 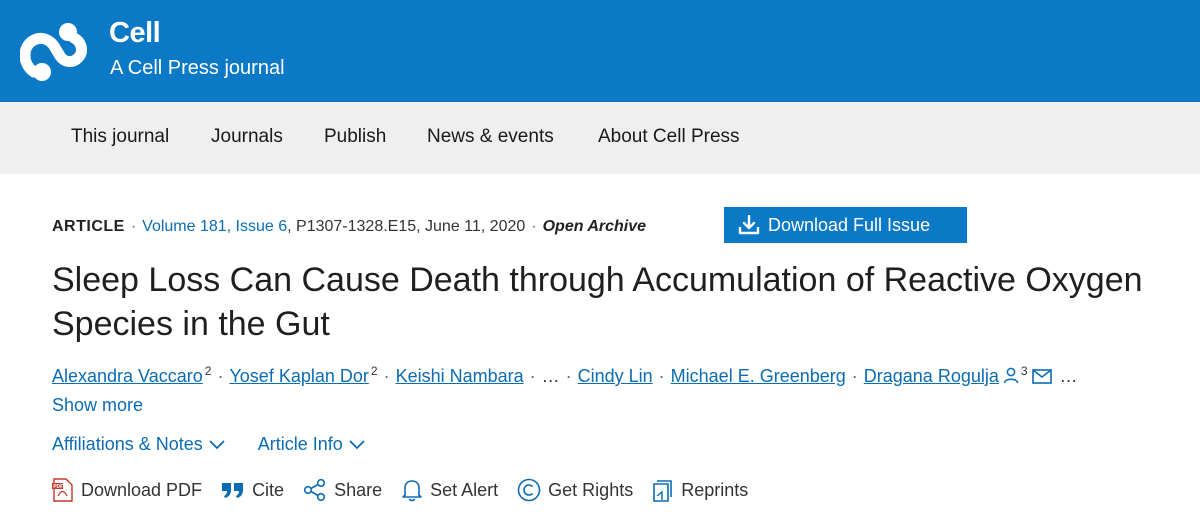 I want to click on author-link: Keishi Nambara, so click(x=460, y=376).